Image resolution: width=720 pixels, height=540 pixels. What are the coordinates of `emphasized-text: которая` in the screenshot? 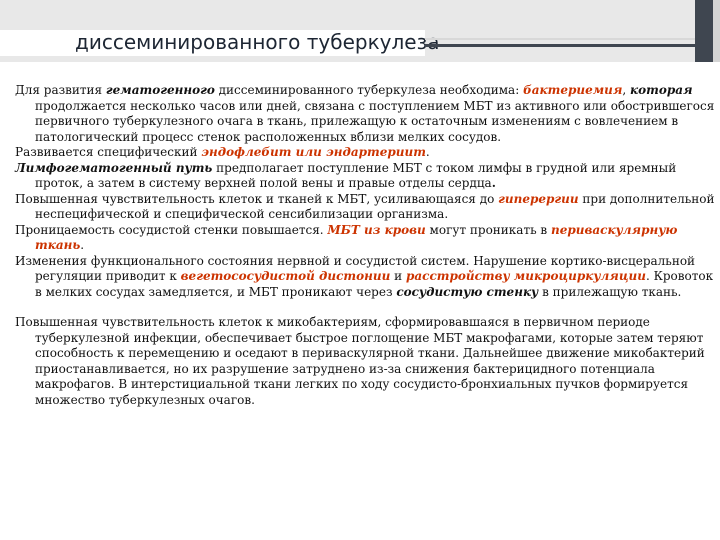 It's located at (661, 90).